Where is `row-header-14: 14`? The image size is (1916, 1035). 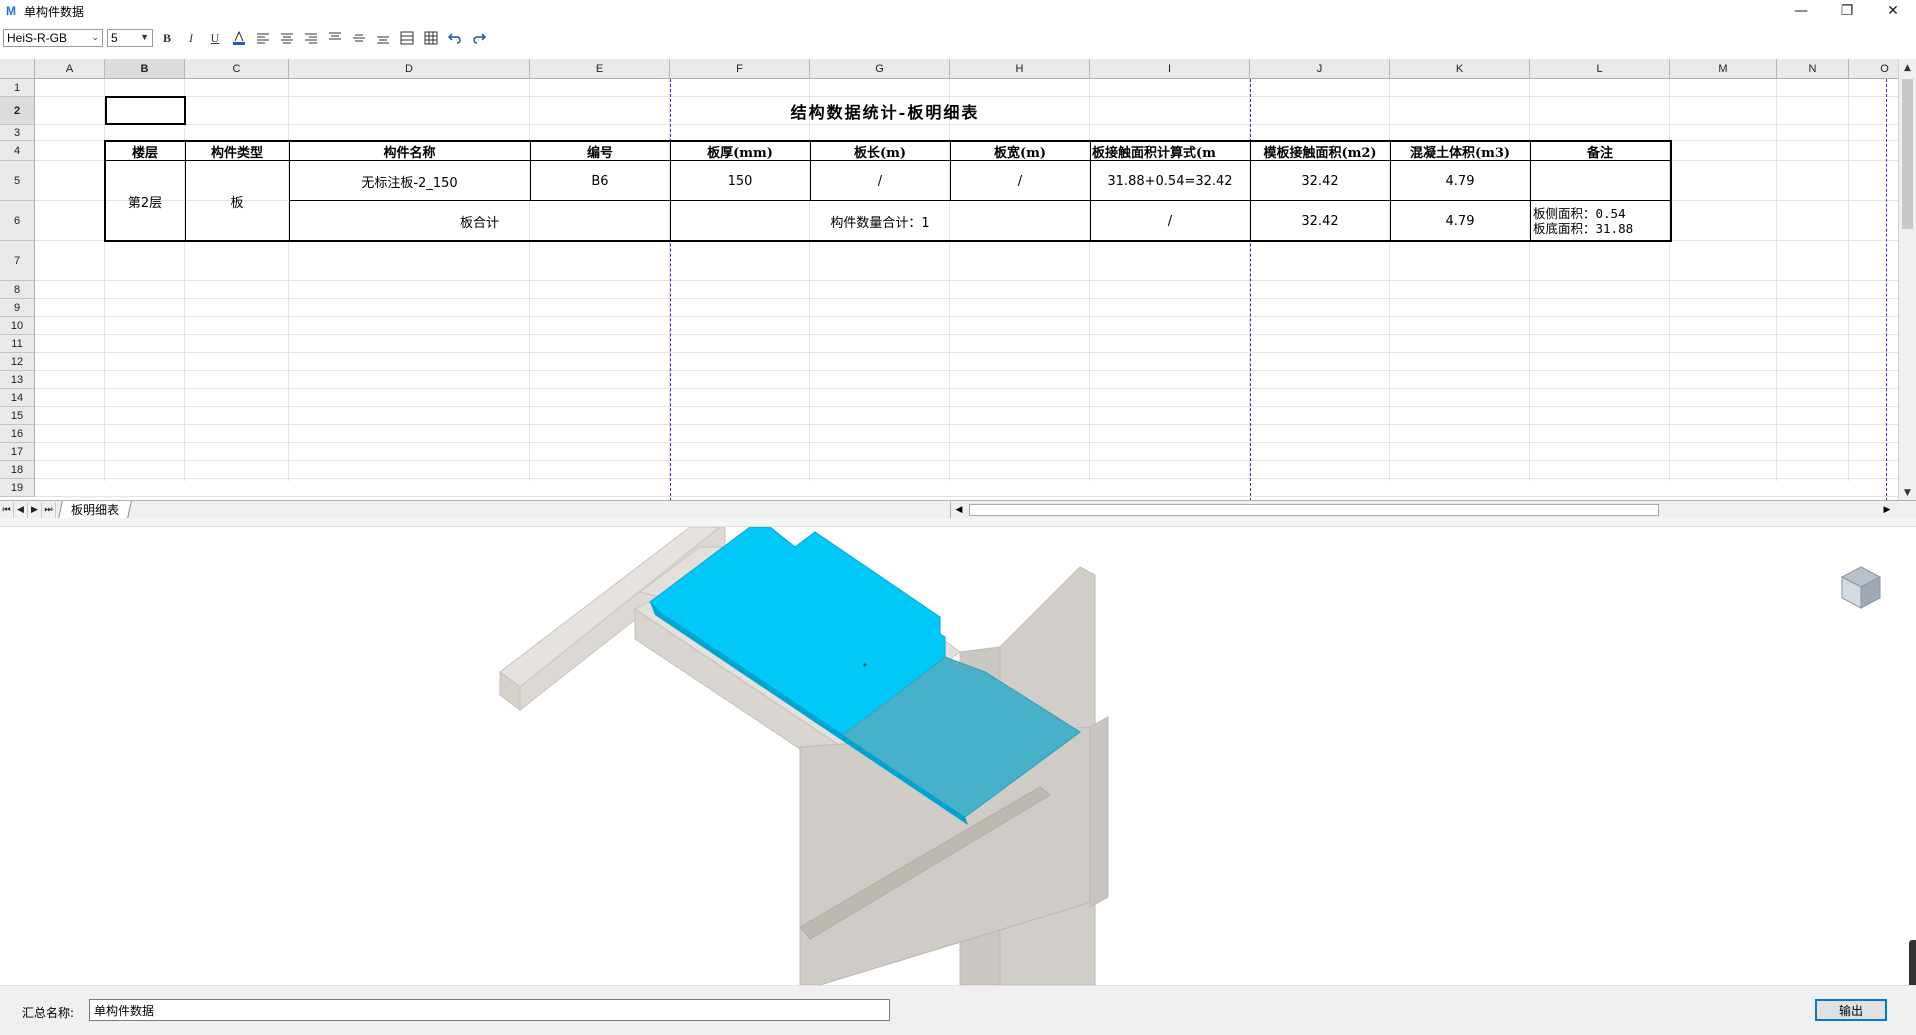
row-header-14: 14 is located at coordinates (17, 398).